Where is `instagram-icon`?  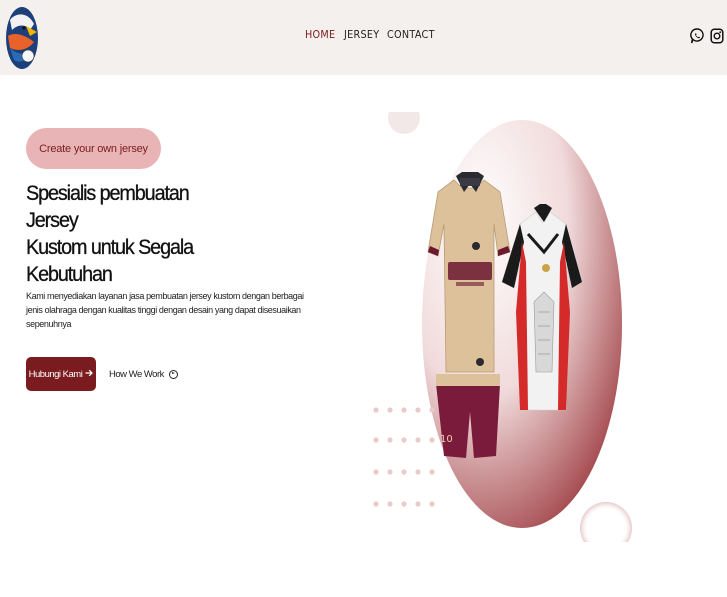
instagram-icon is located at coordinates (717, 36).